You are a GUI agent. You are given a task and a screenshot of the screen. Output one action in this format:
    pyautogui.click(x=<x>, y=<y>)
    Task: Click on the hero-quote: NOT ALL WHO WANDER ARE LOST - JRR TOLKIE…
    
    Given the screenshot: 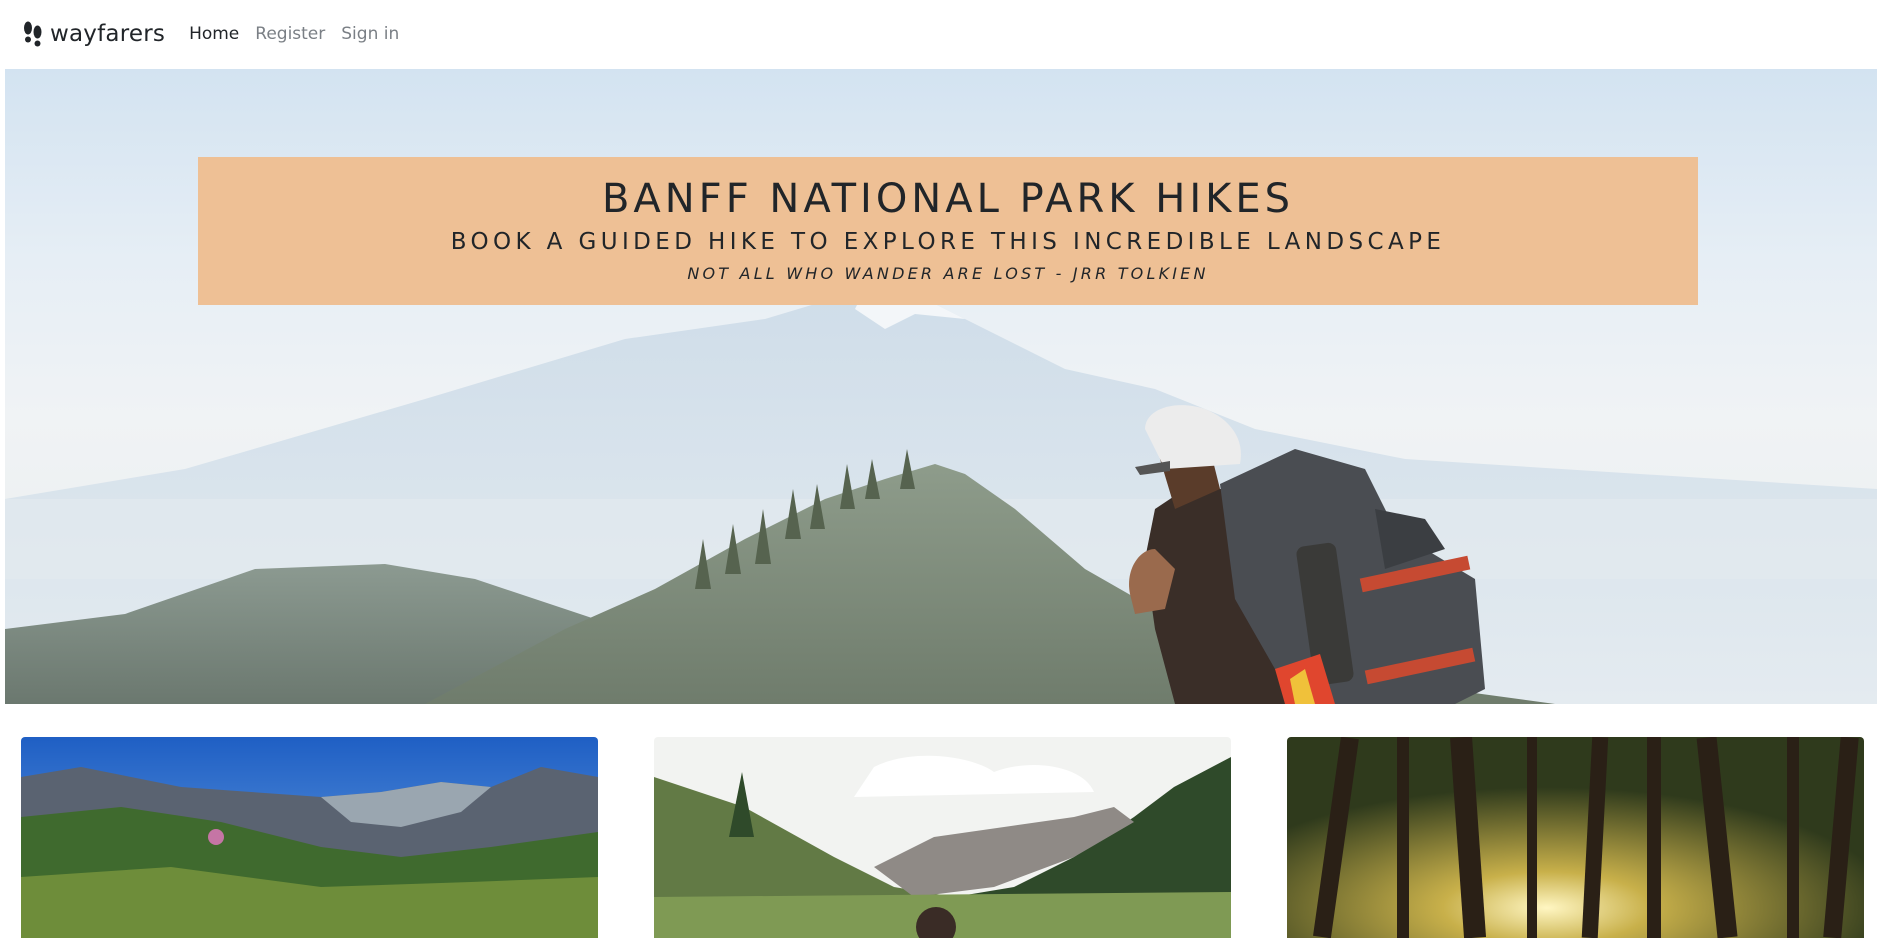 What is the action you would take?
    pyautogui.click(x=948, y=273)
    